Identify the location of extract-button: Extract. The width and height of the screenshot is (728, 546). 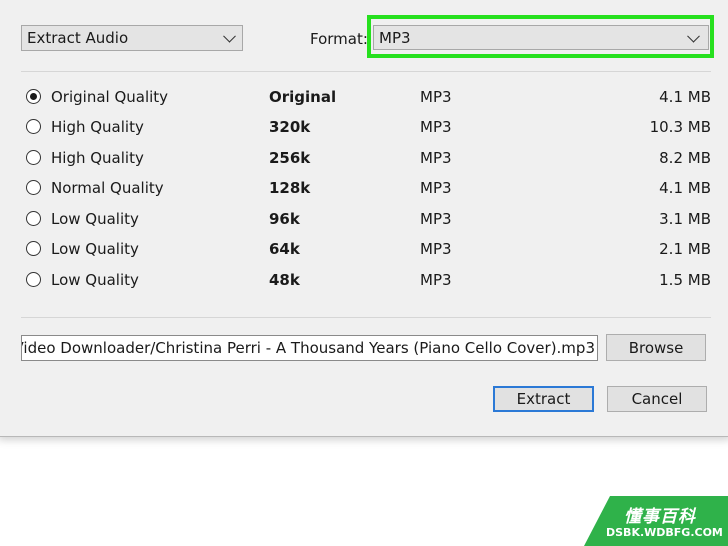
(543, 399).